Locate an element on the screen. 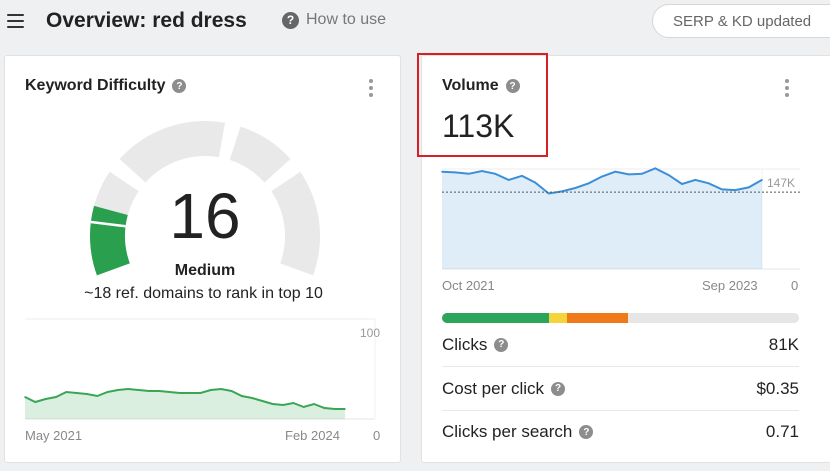 This screenshot has width=830, height=471. kd-chart-y-max: 100 is located at coordinates (370, 333).